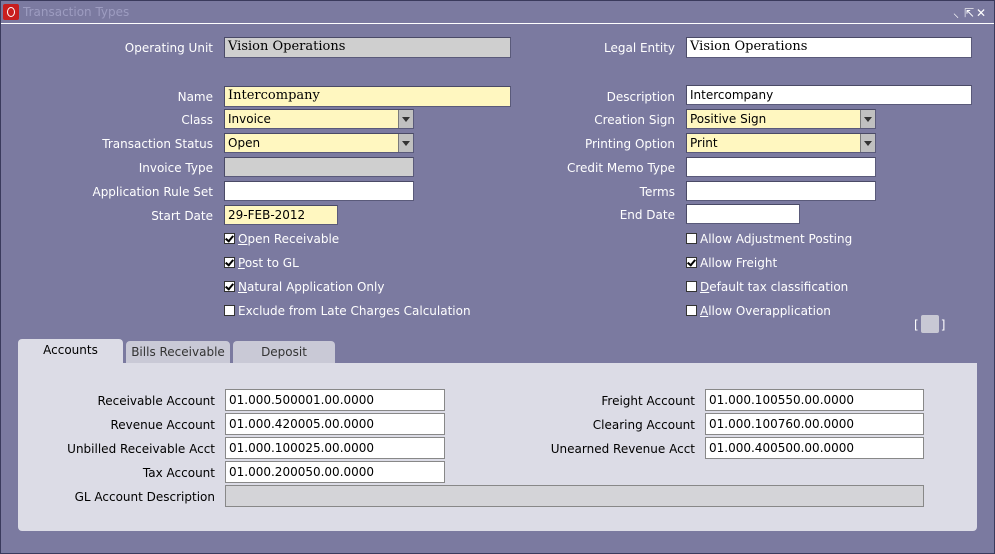 This screenshot has height=554, width=995. I want to click on window-controls: ⸜⇱✕, so click(970, 12).